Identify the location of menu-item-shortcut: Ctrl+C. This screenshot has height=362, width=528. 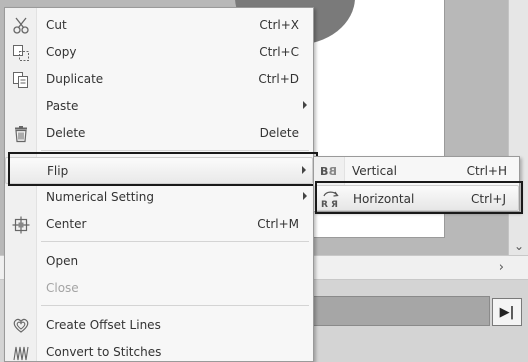
(279, 52).